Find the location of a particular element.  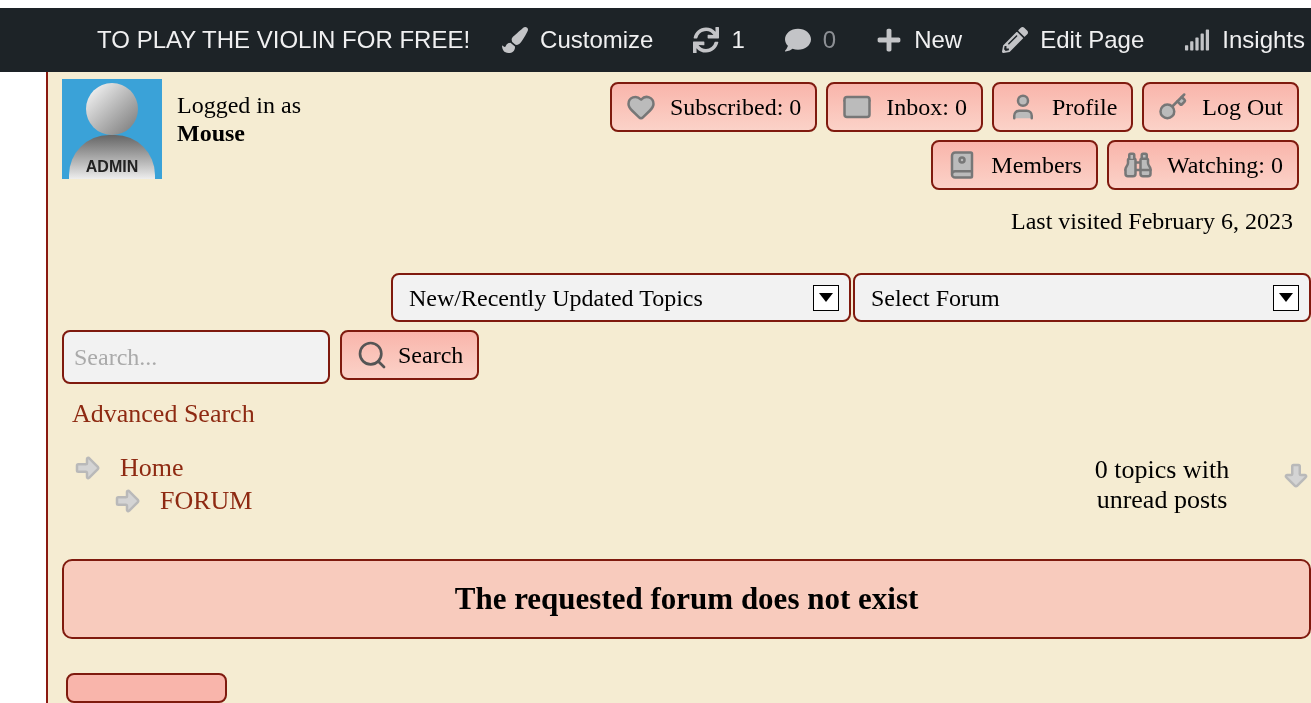

toolbar-item: Customize is located at coordinates (578, 40).